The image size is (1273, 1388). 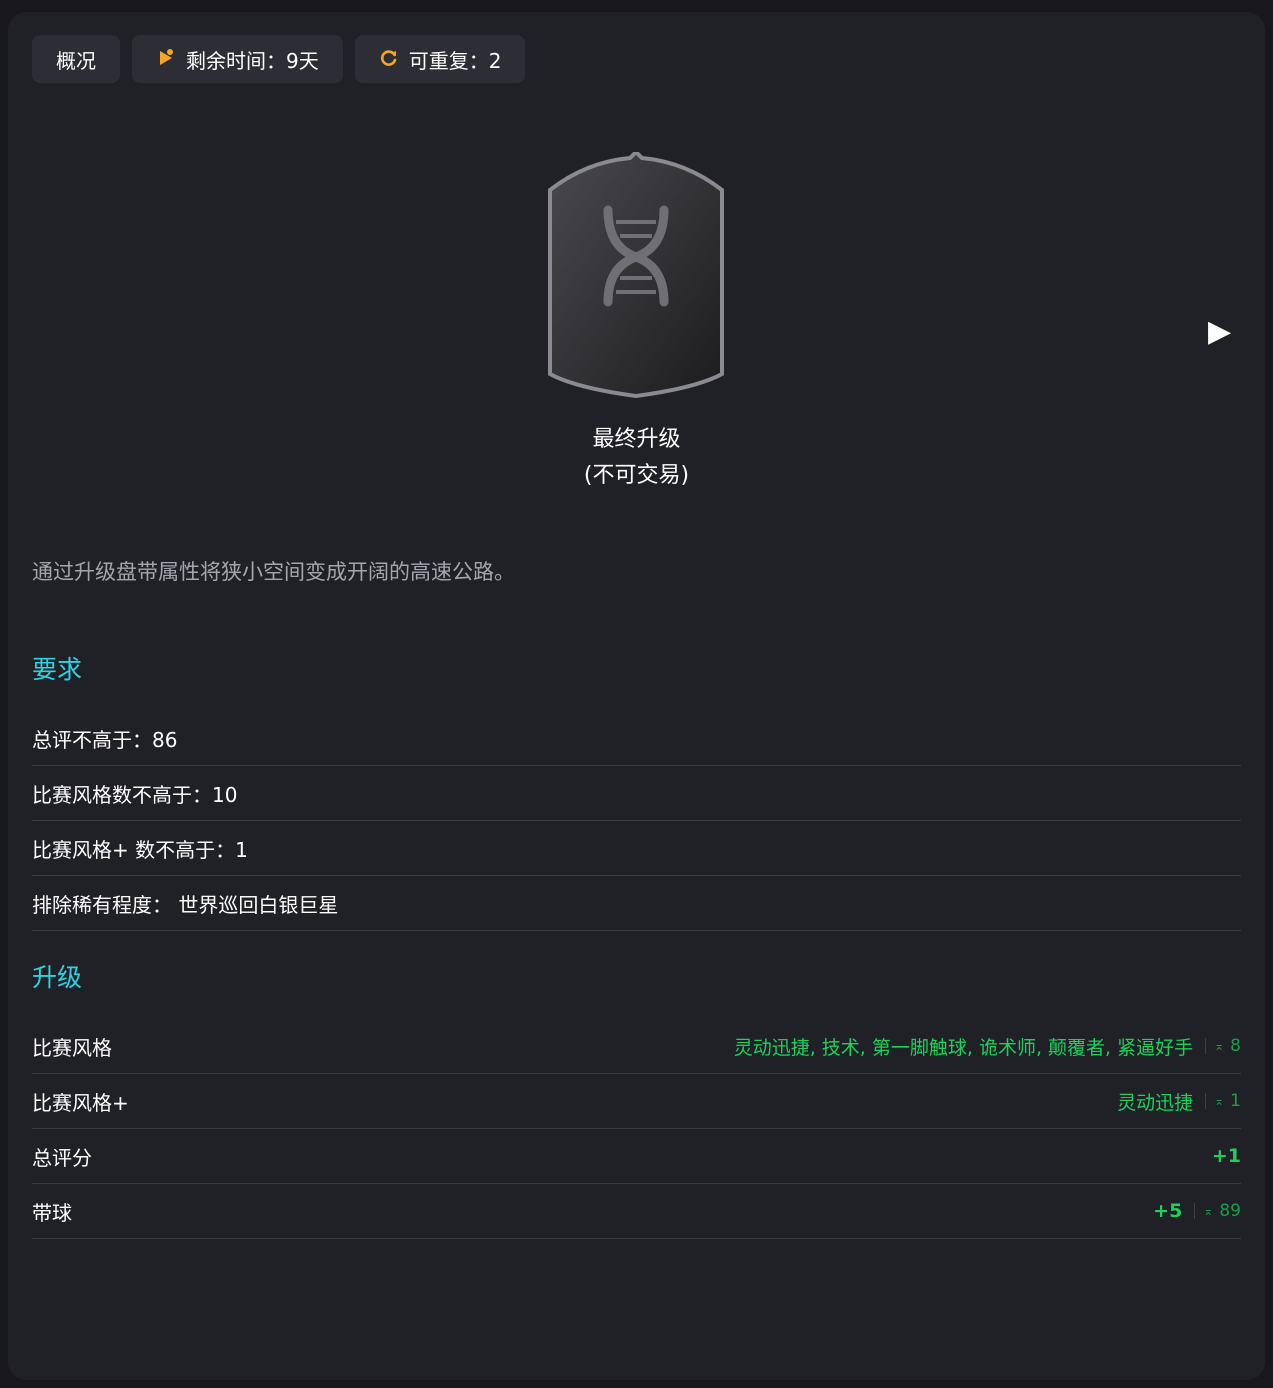 I want to click on upgrade-value: 灵动迅捷 ⌅ 1, so click(x=1179, y=1101).